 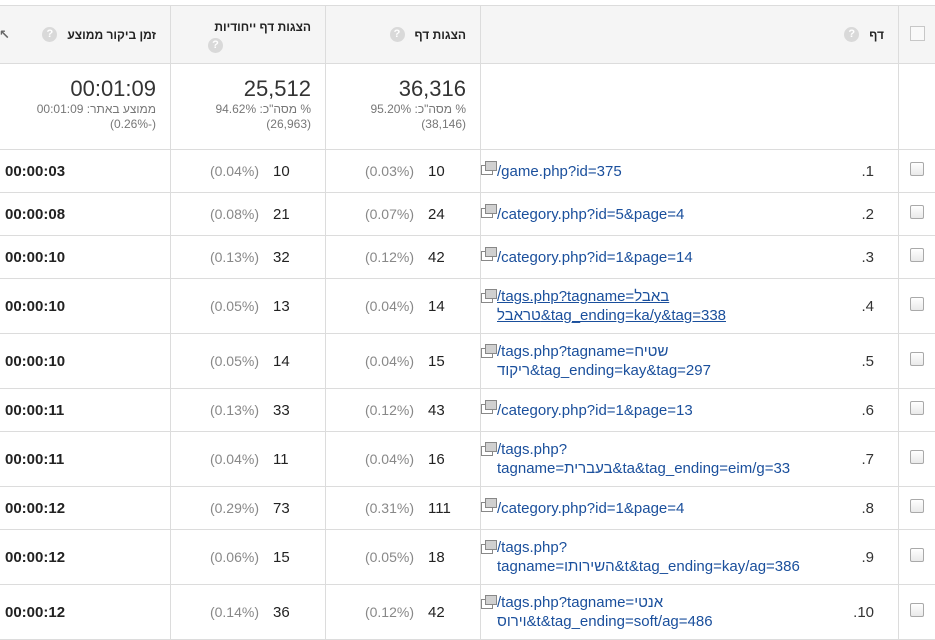 I want to click on avg-time-delta: (-0.26%), so click(x=132, y=124).